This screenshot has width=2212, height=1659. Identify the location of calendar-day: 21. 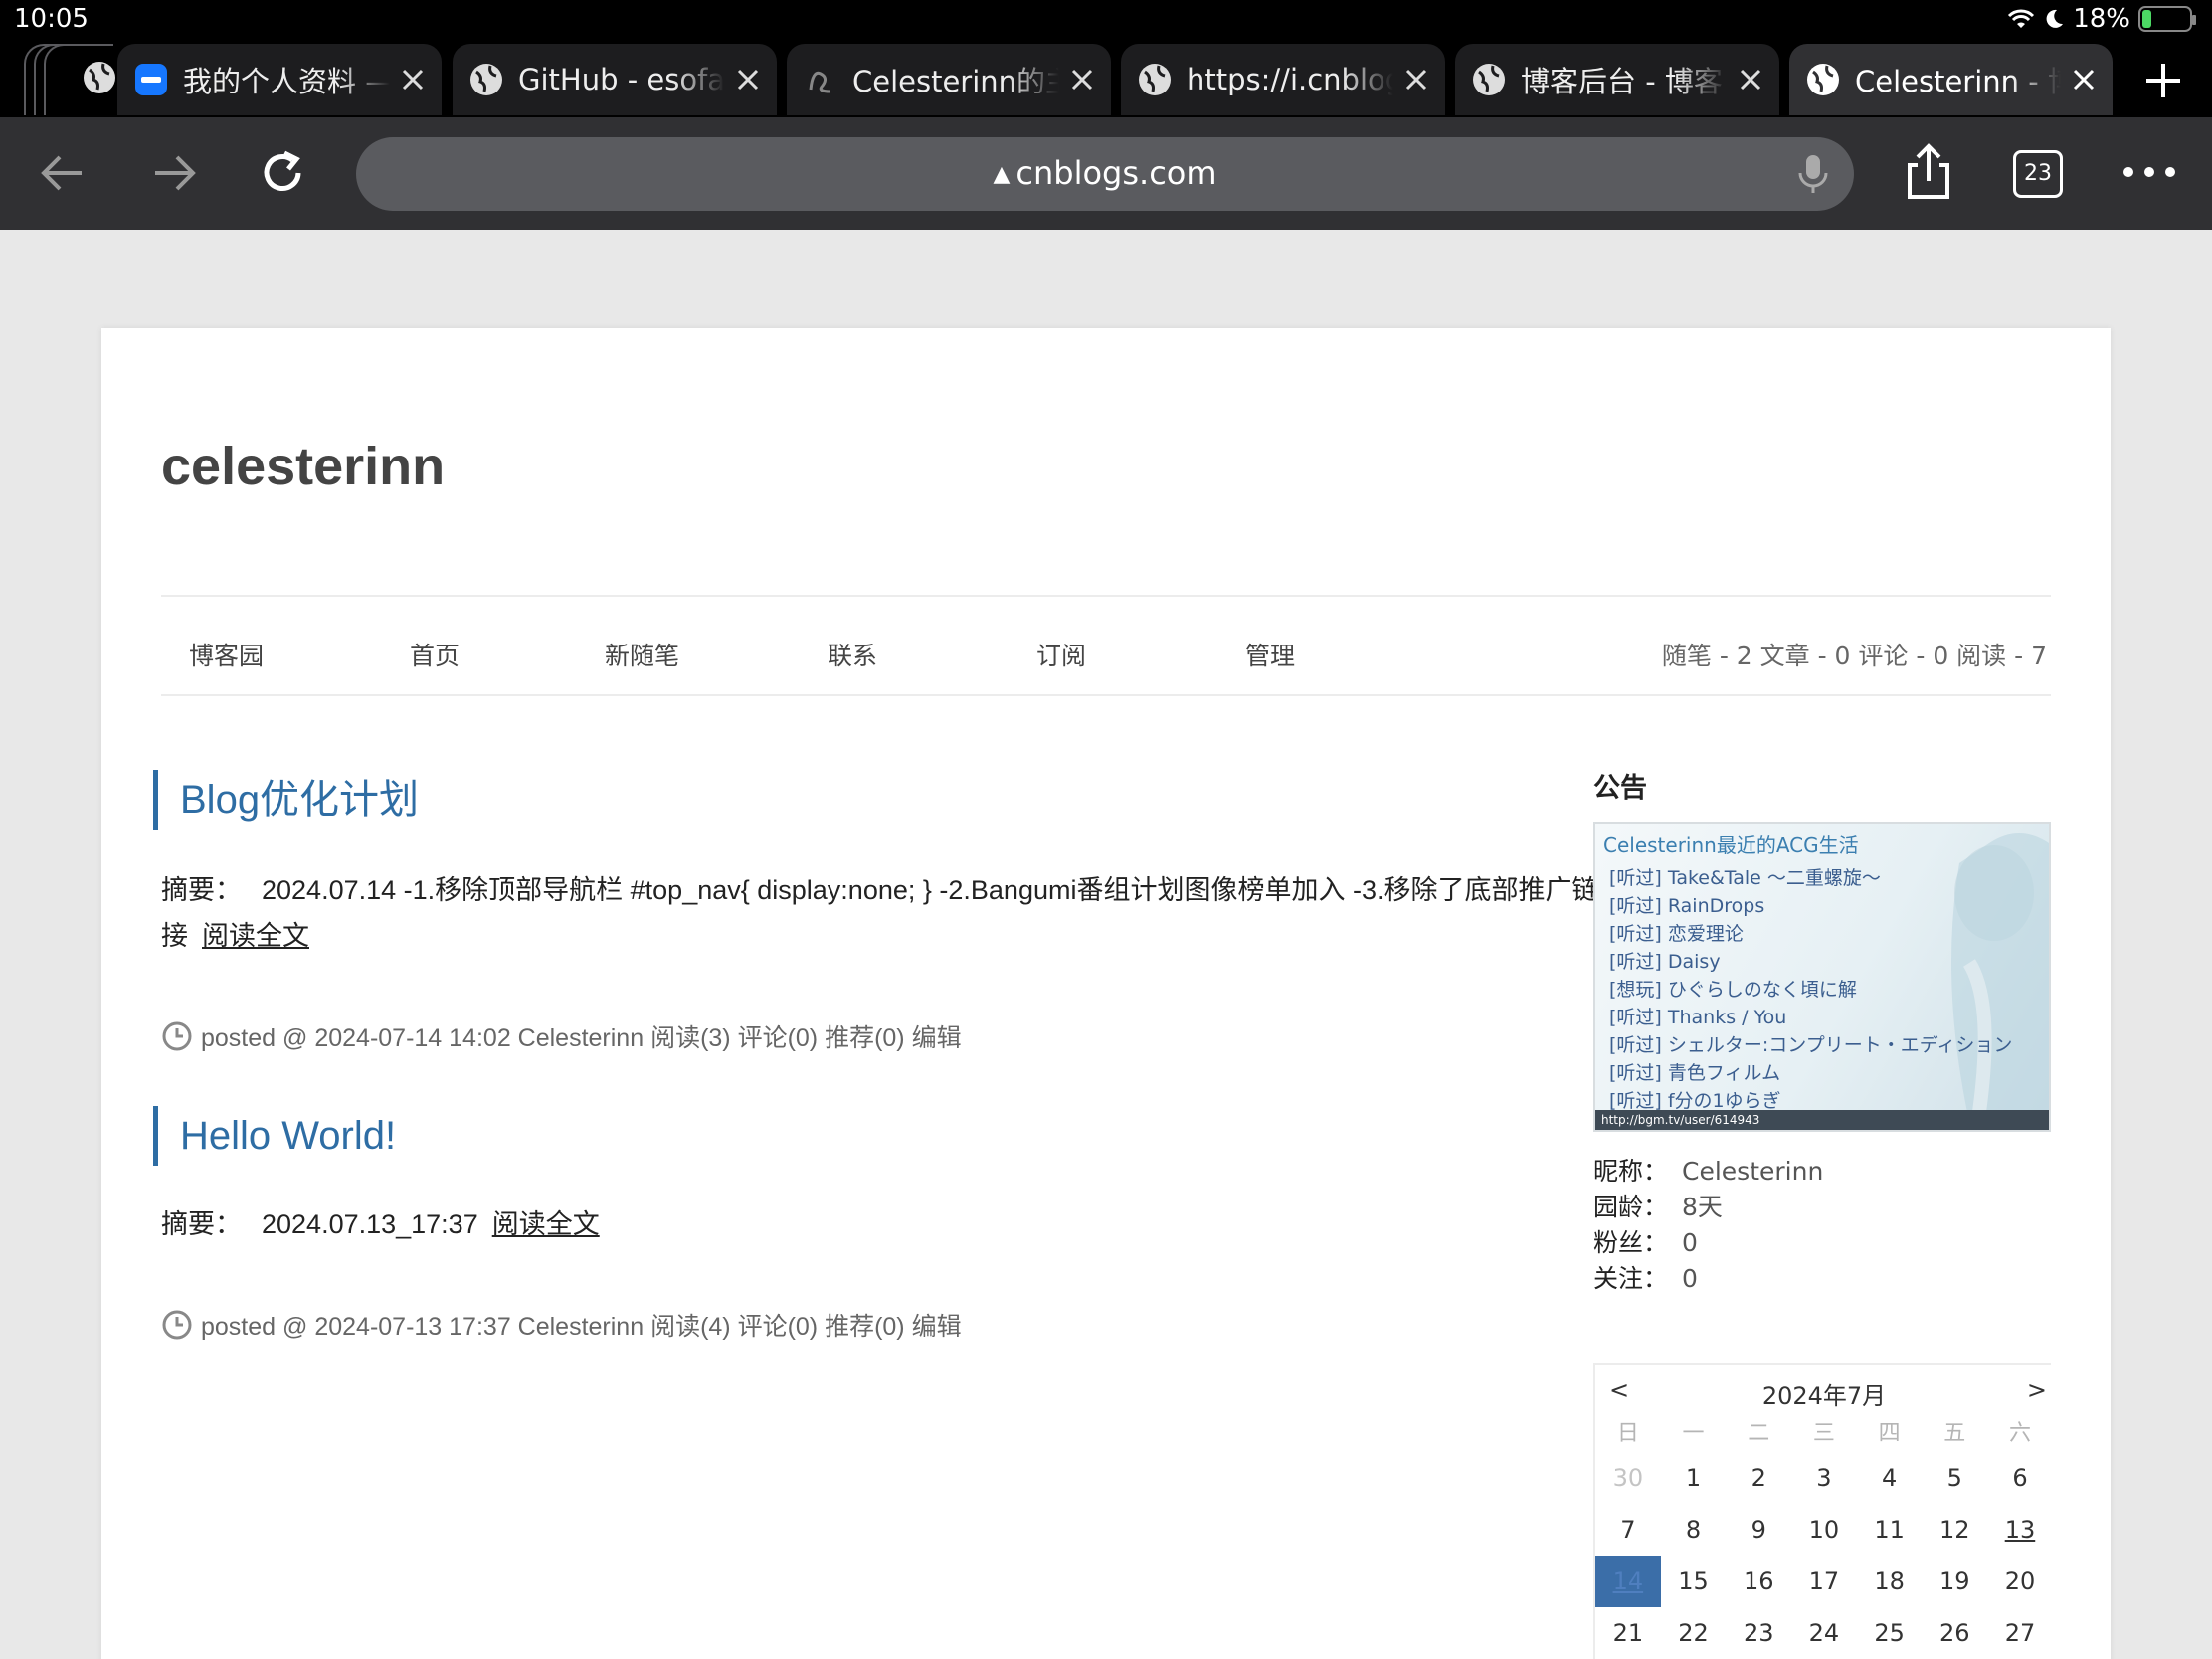
(1628, 1633).